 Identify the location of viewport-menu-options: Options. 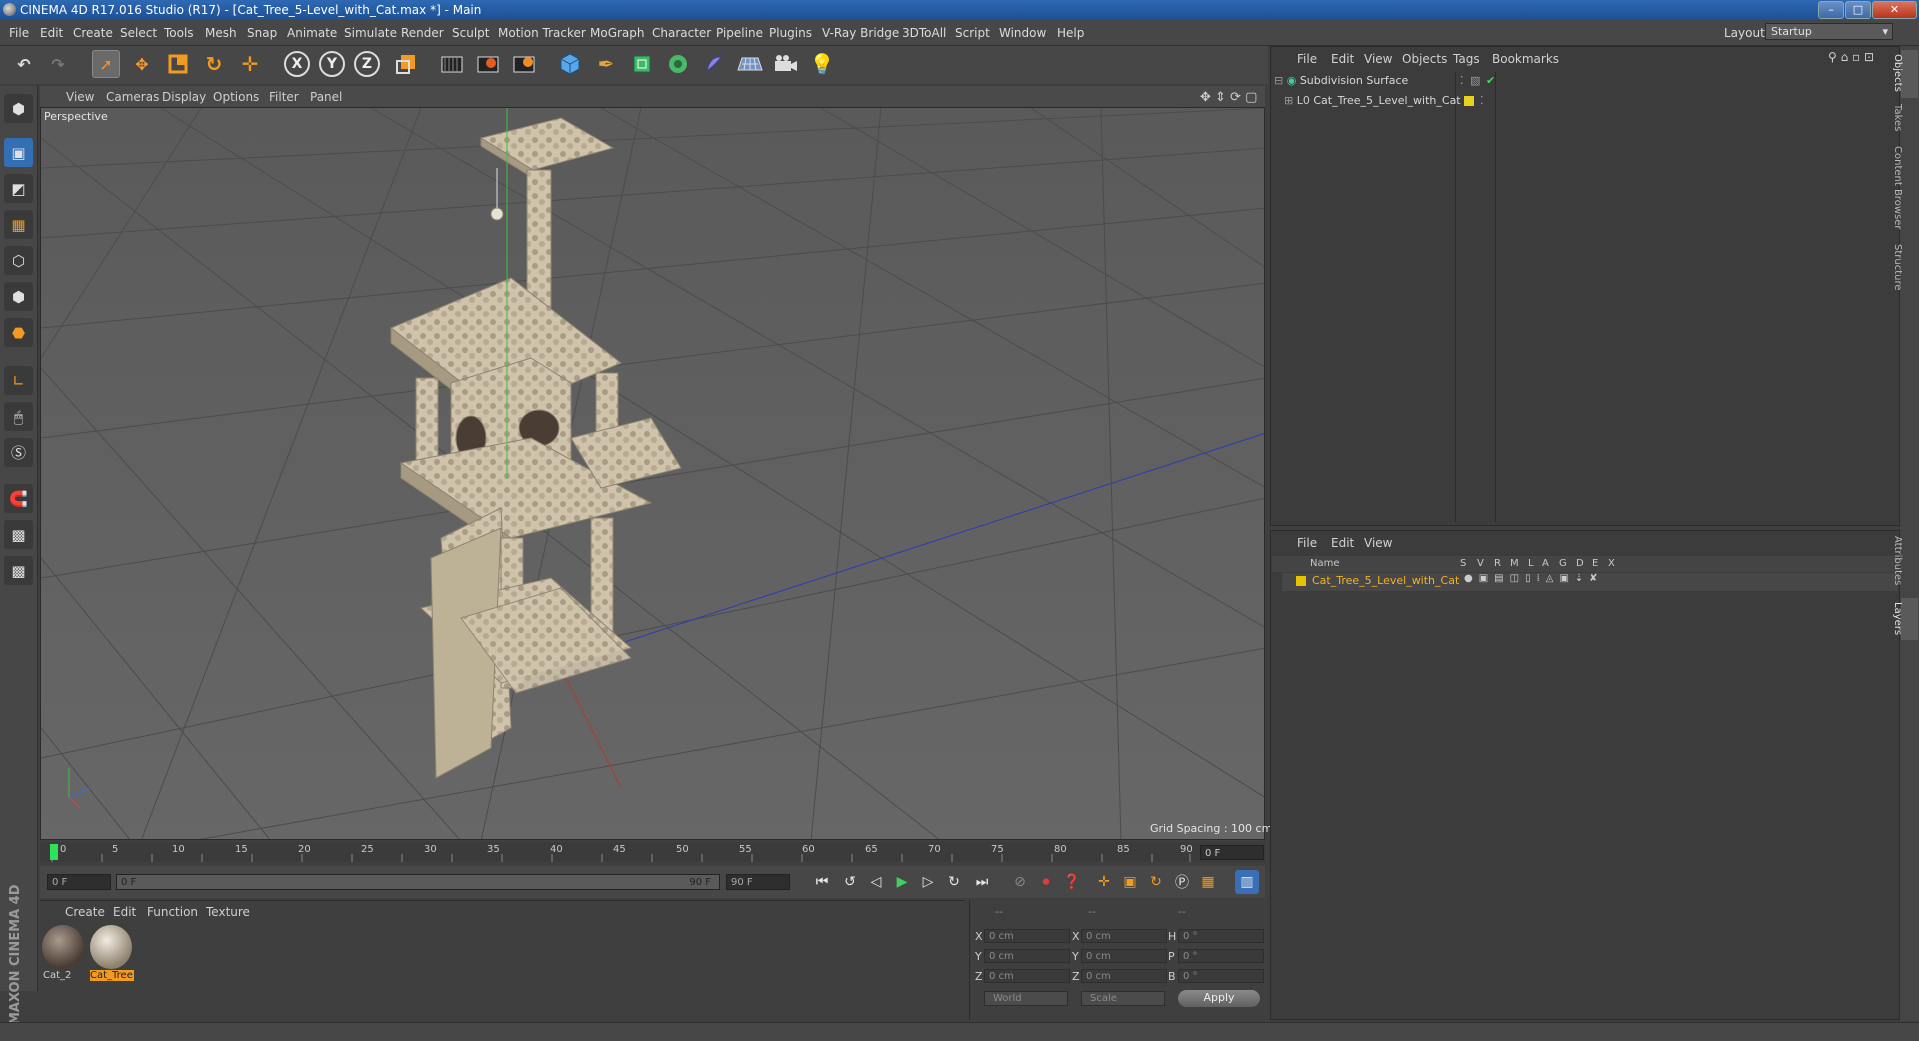
(236, 97).